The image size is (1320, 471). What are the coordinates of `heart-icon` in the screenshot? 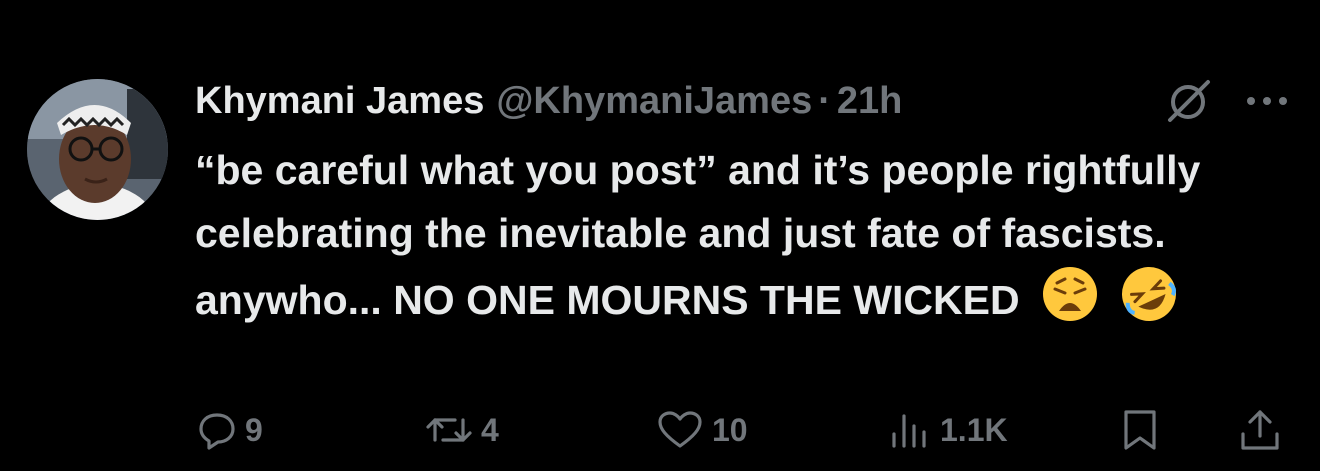 It's located at (680, 430).